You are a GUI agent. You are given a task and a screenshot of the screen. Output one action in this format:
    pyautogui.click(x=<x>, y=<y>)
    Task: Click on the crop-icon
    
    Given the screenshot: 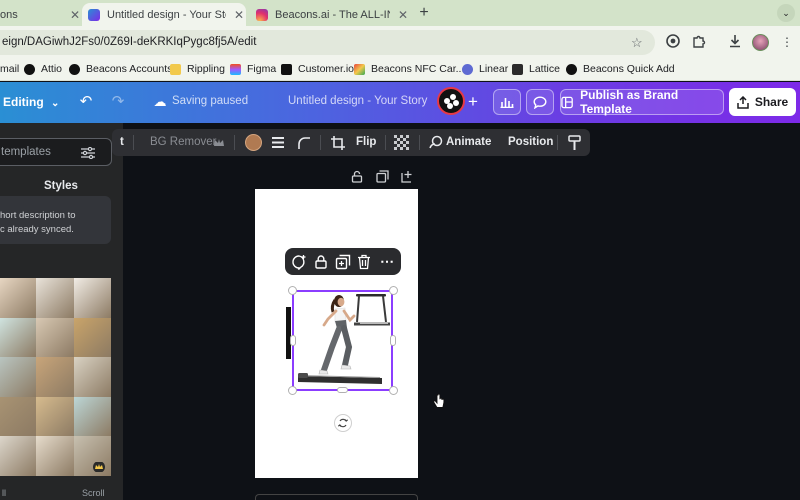 What is the action you would take?
    pyautogui.click(x=338, y=143)
    